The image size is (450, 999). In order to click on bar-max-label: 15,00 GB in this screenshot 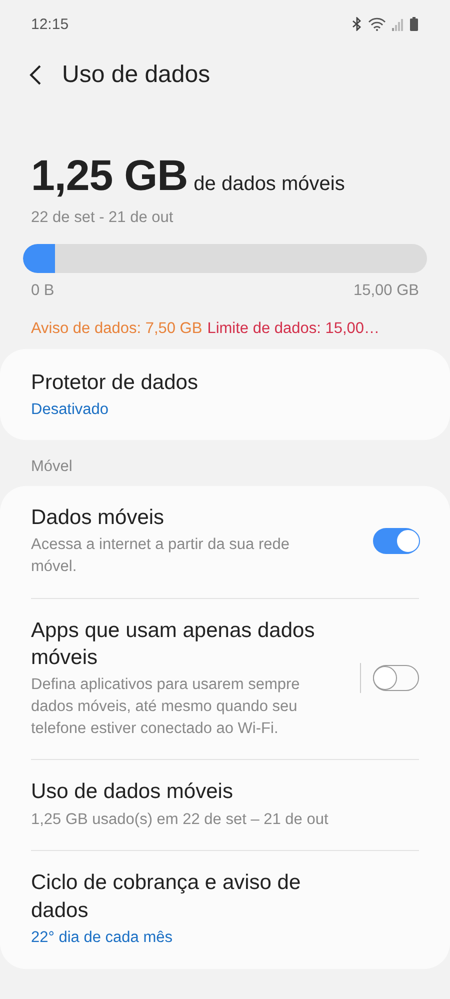, I will do `click(386, 291)`.